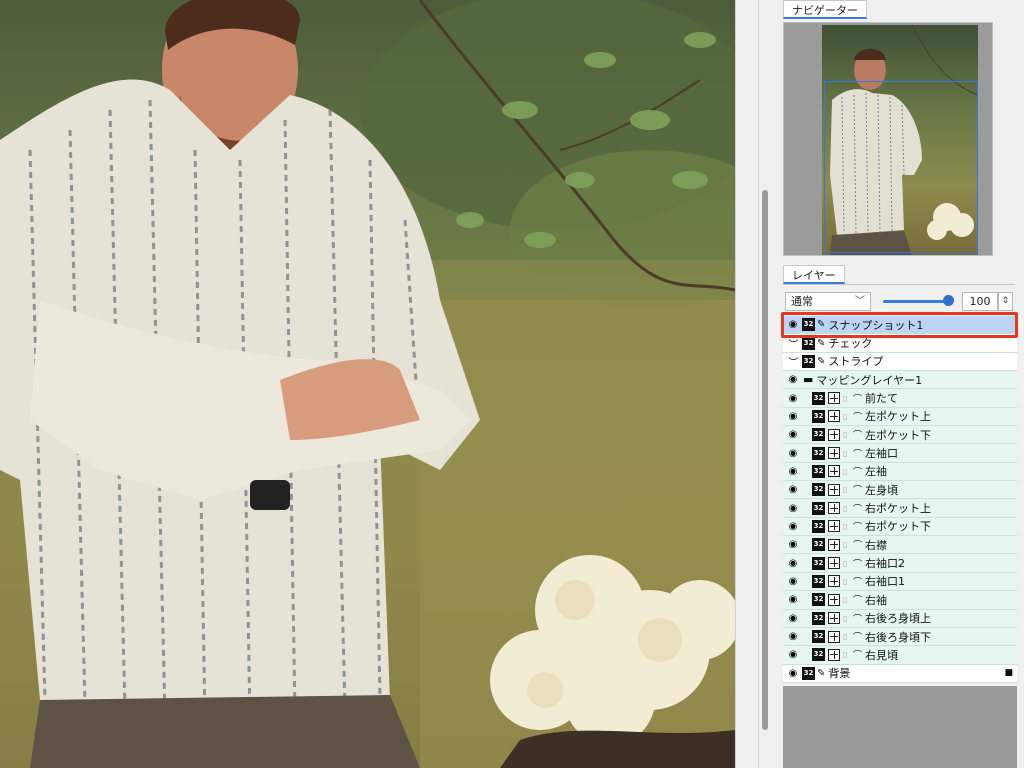  I want to click on layer-name: 左袖口, so click(882, 454).